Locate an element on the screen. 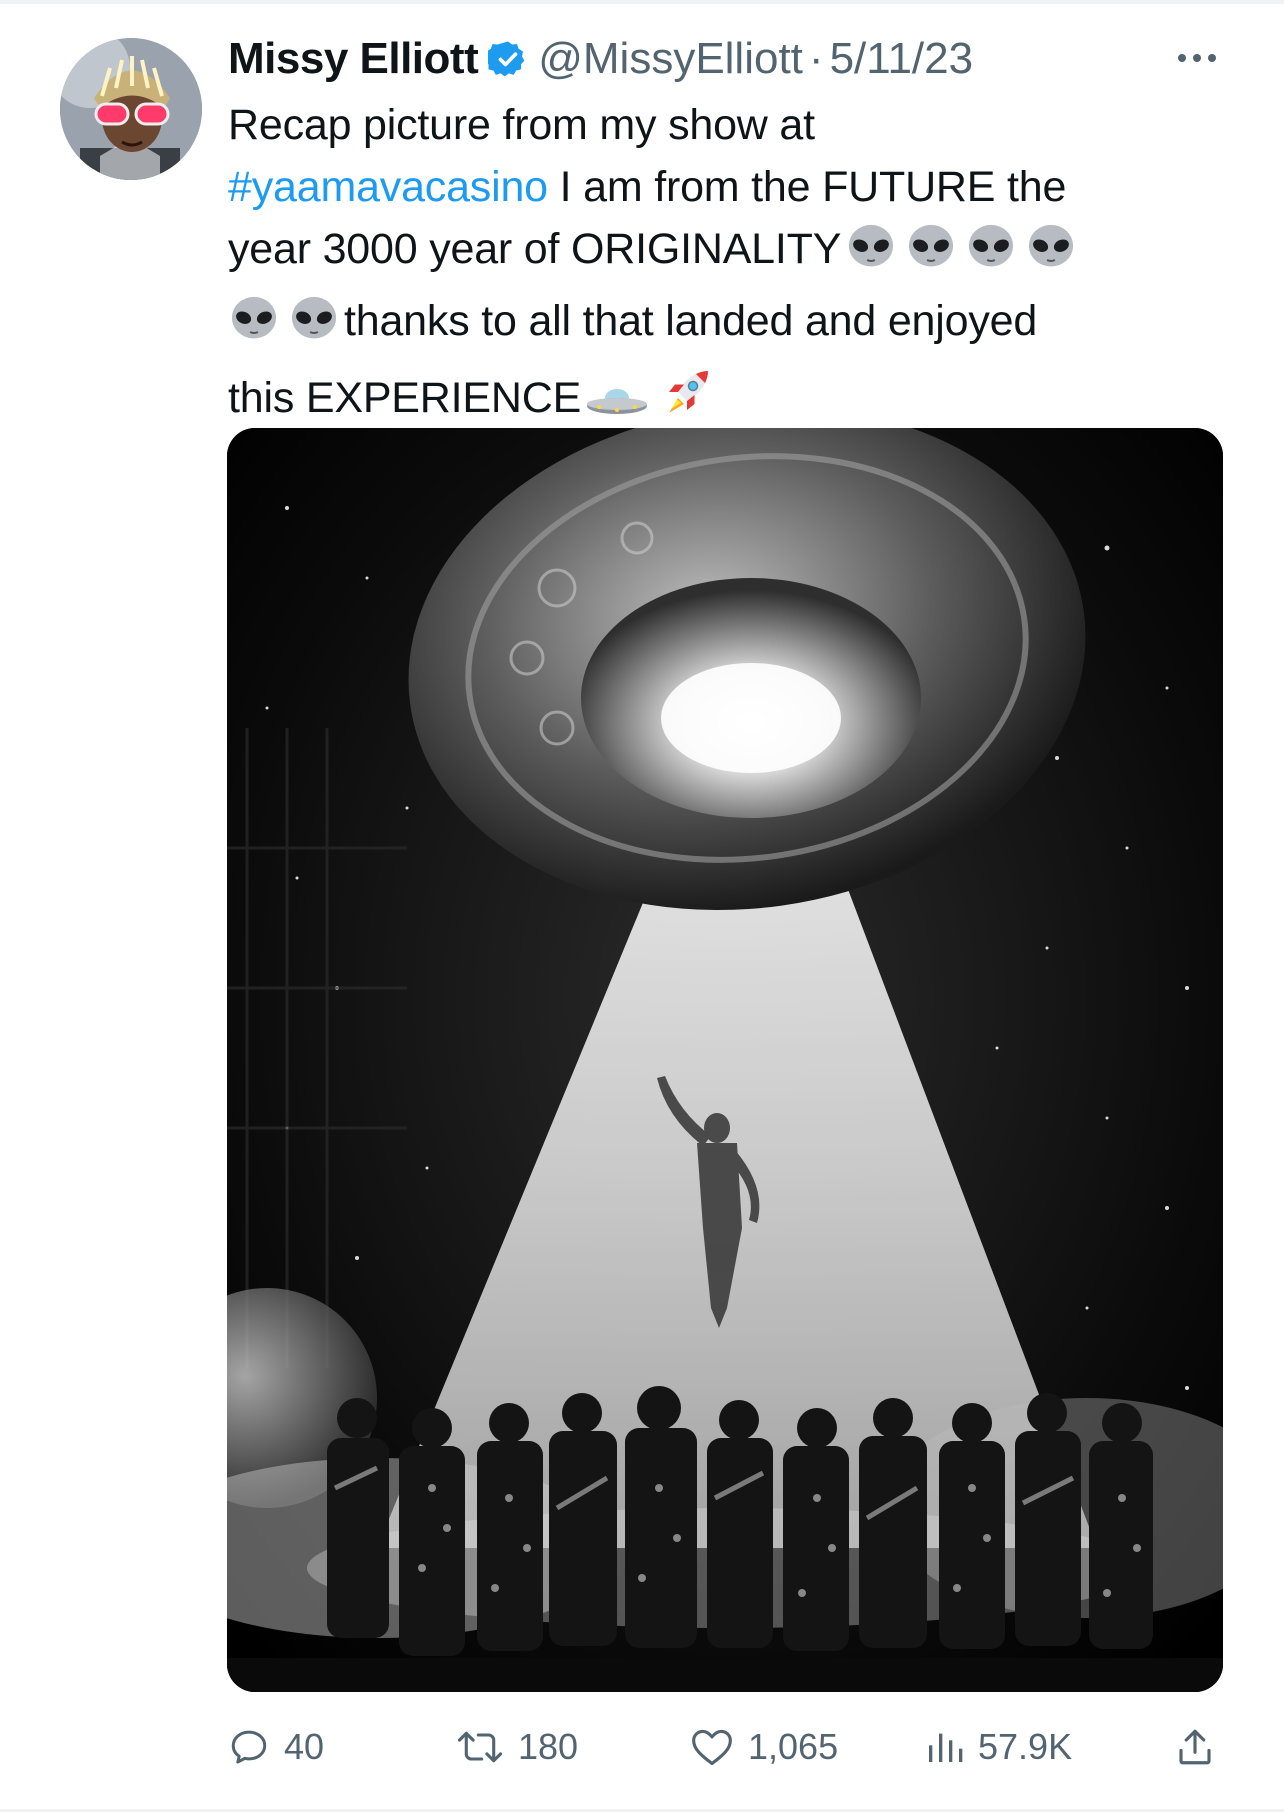  top-divider is located at coordinates (642, 2).